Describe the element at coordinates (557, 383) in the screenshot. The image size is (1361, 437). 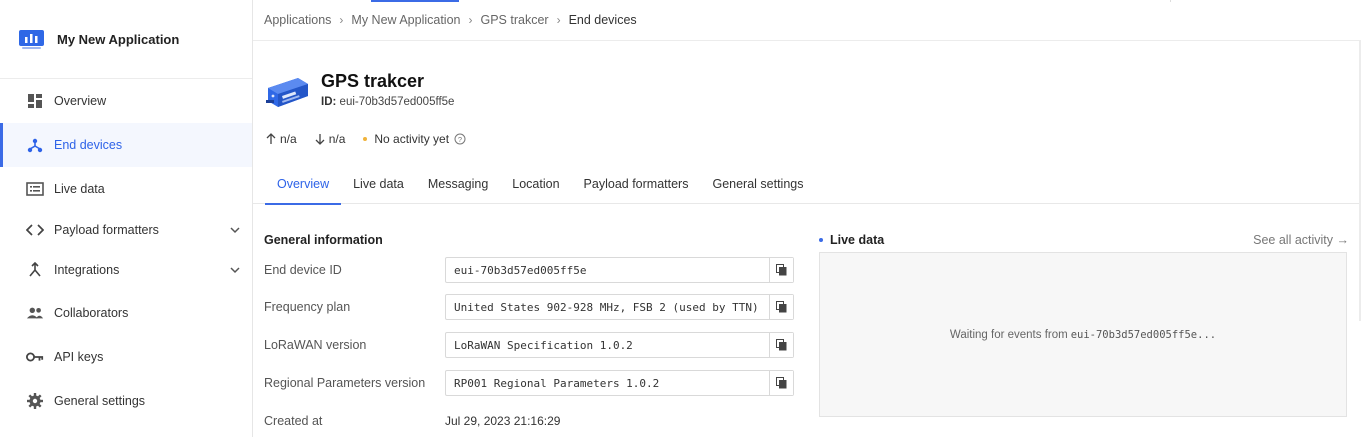
I see `field-value: RP001 Regional Parameters 1.0.2` at that location.